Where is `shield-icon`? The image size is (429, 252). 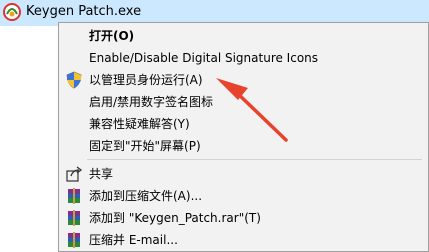 shield-icon is located at coordinates (74, 80).